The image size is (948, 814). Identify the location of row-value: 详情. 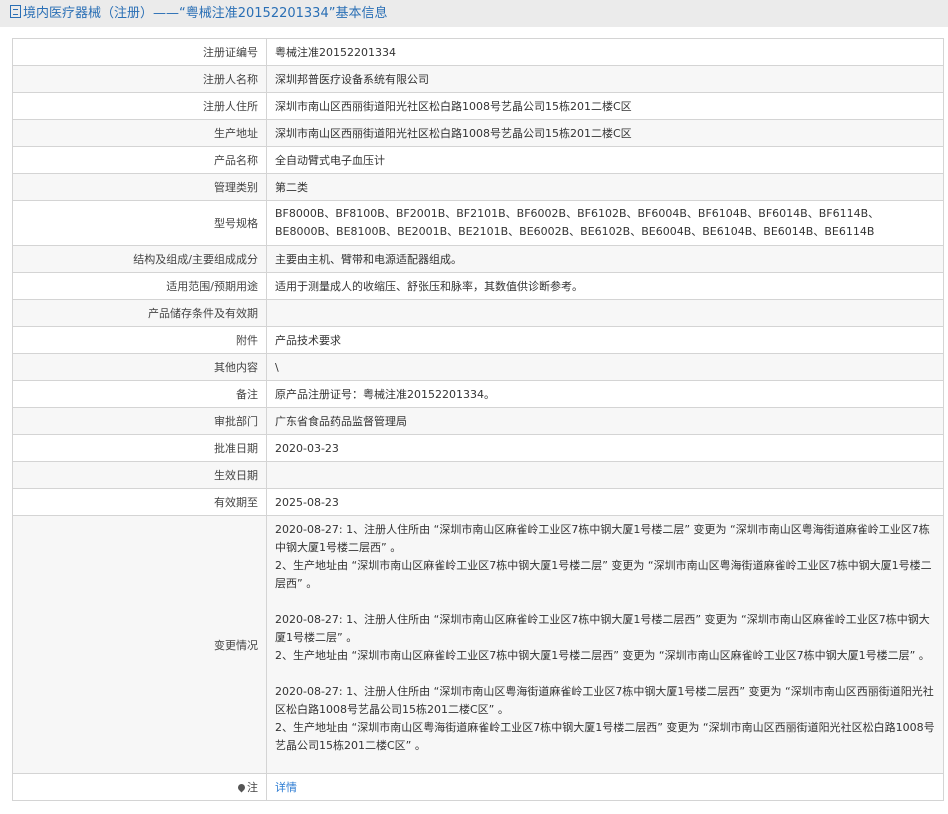
(605, 787).